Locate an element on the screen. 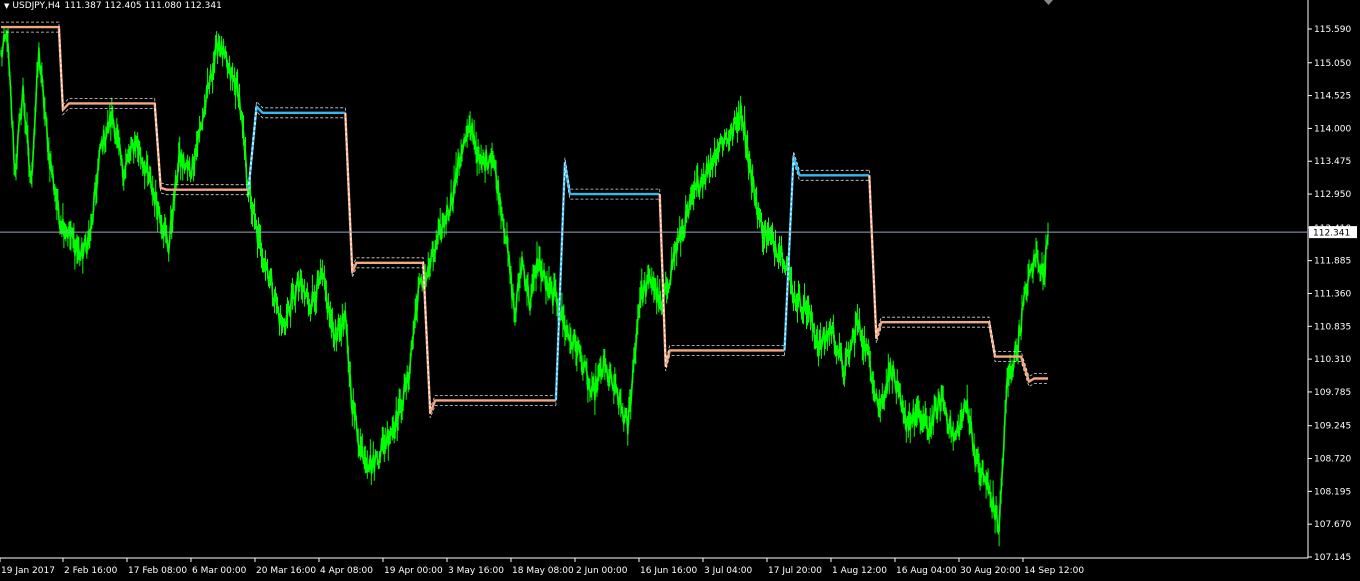  x-tick-label: 19 Jan 2017 is located at coordinates (28, 571).